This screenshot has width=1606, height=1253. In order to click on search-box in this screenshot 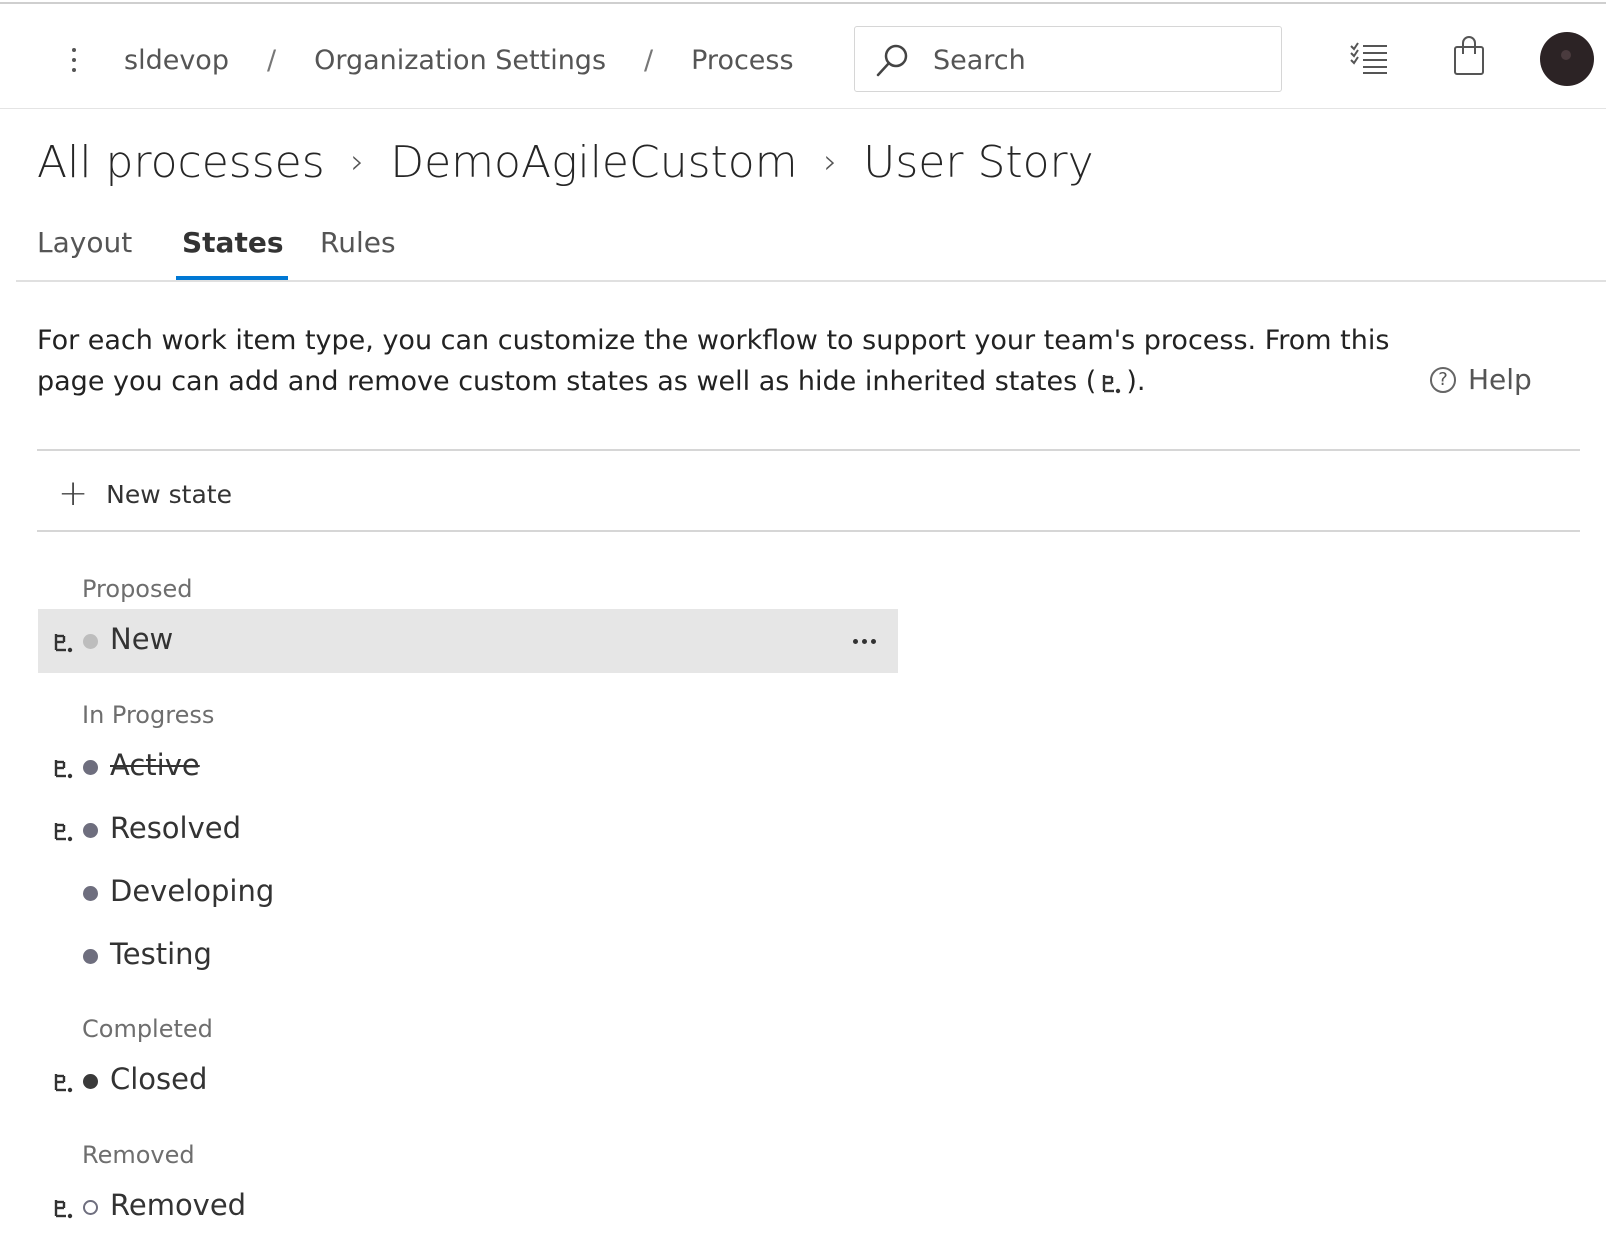, I will do `click(1068, 59)`.